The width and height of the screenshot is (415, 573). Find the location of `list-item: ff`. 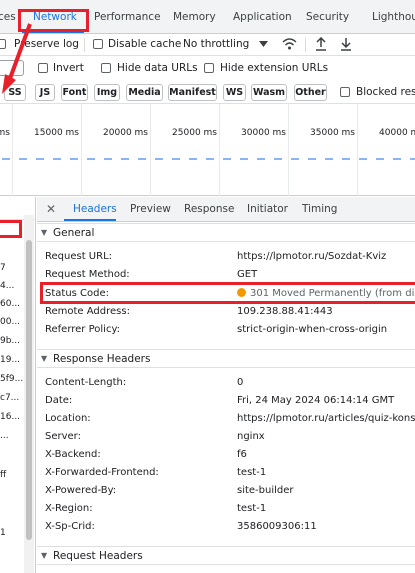

list-item: ff is located at coordinates (3, 475).